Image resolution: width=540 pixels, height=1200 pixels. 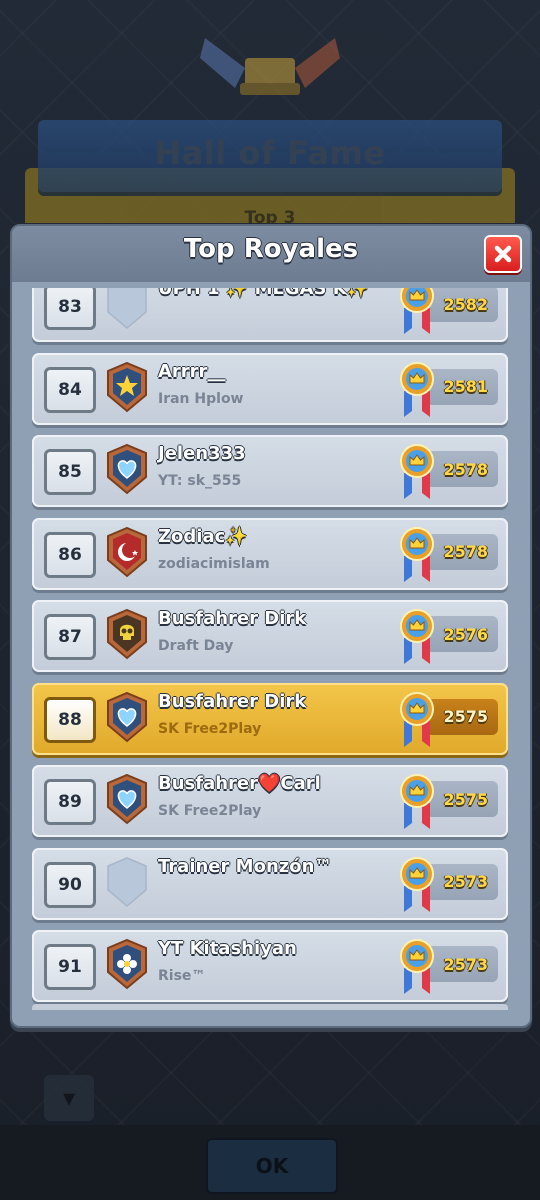 What do you see at coordinates (270, 315) in the screenshot?
I see `player-row: 83 UPH 1 ✨ MEGAS K✨ 2582` at bounding box center [270, 315].